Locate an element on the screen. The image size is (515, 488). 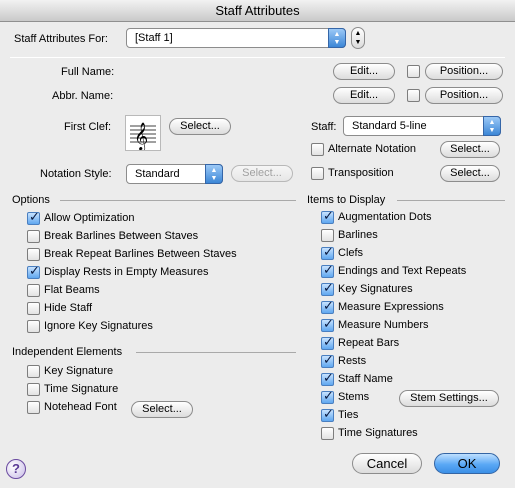
option-label: Break Repeat Barlines Between Staves is located at coordinates (140, 254).